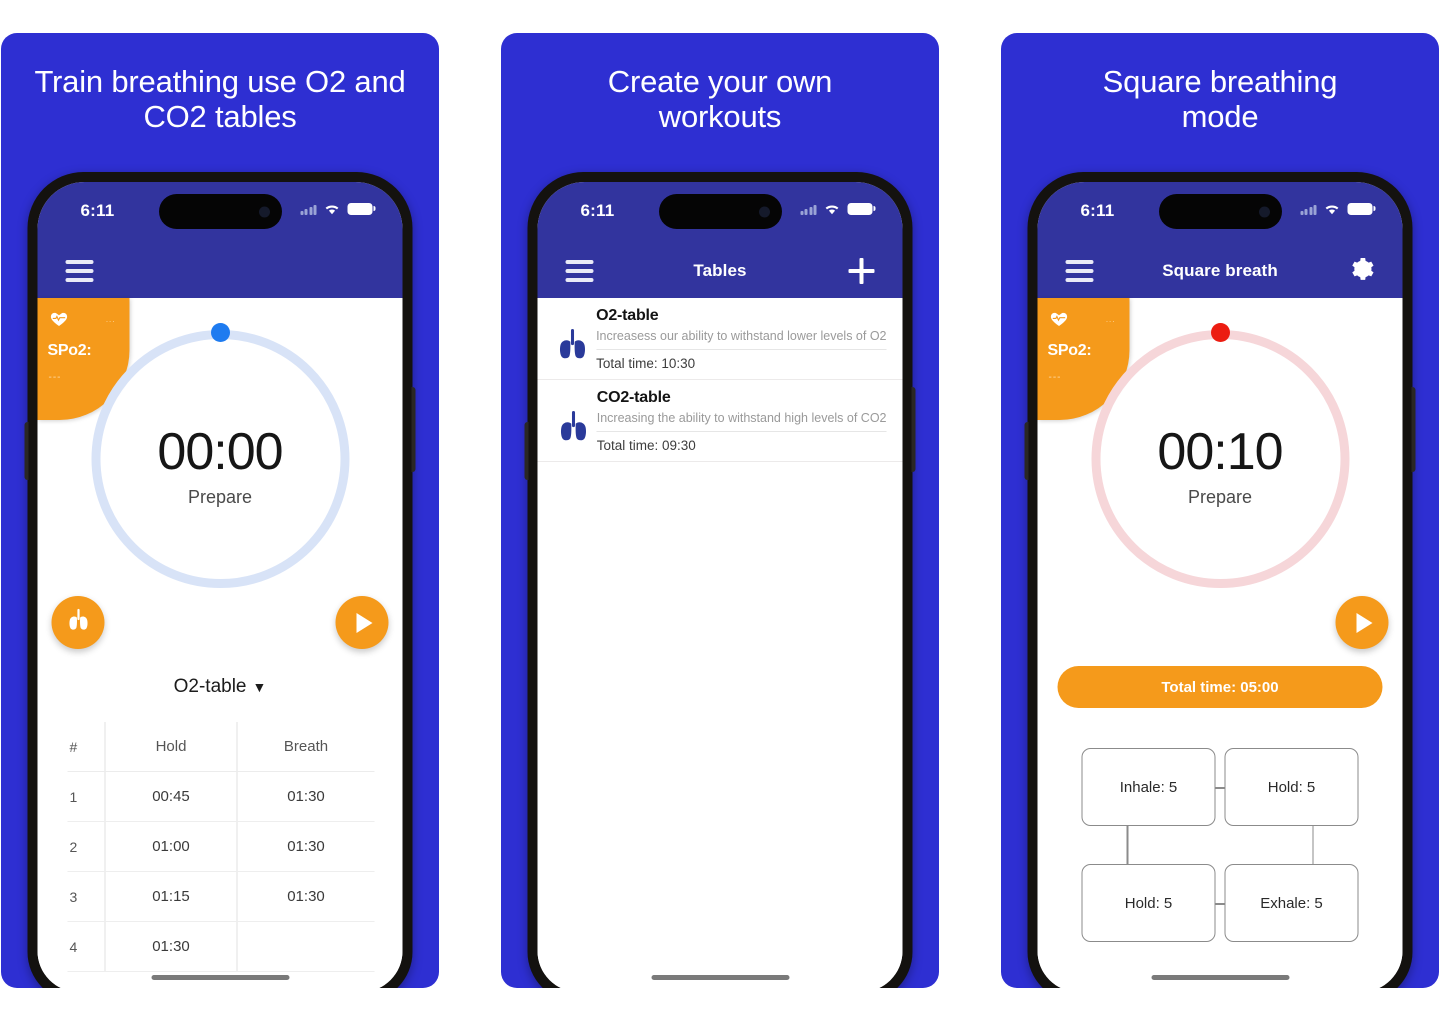  What do you see at coordinates (1097, 210) in the screenshot?
I see `status-time: 6:11` at bounding box center [1097, 210].